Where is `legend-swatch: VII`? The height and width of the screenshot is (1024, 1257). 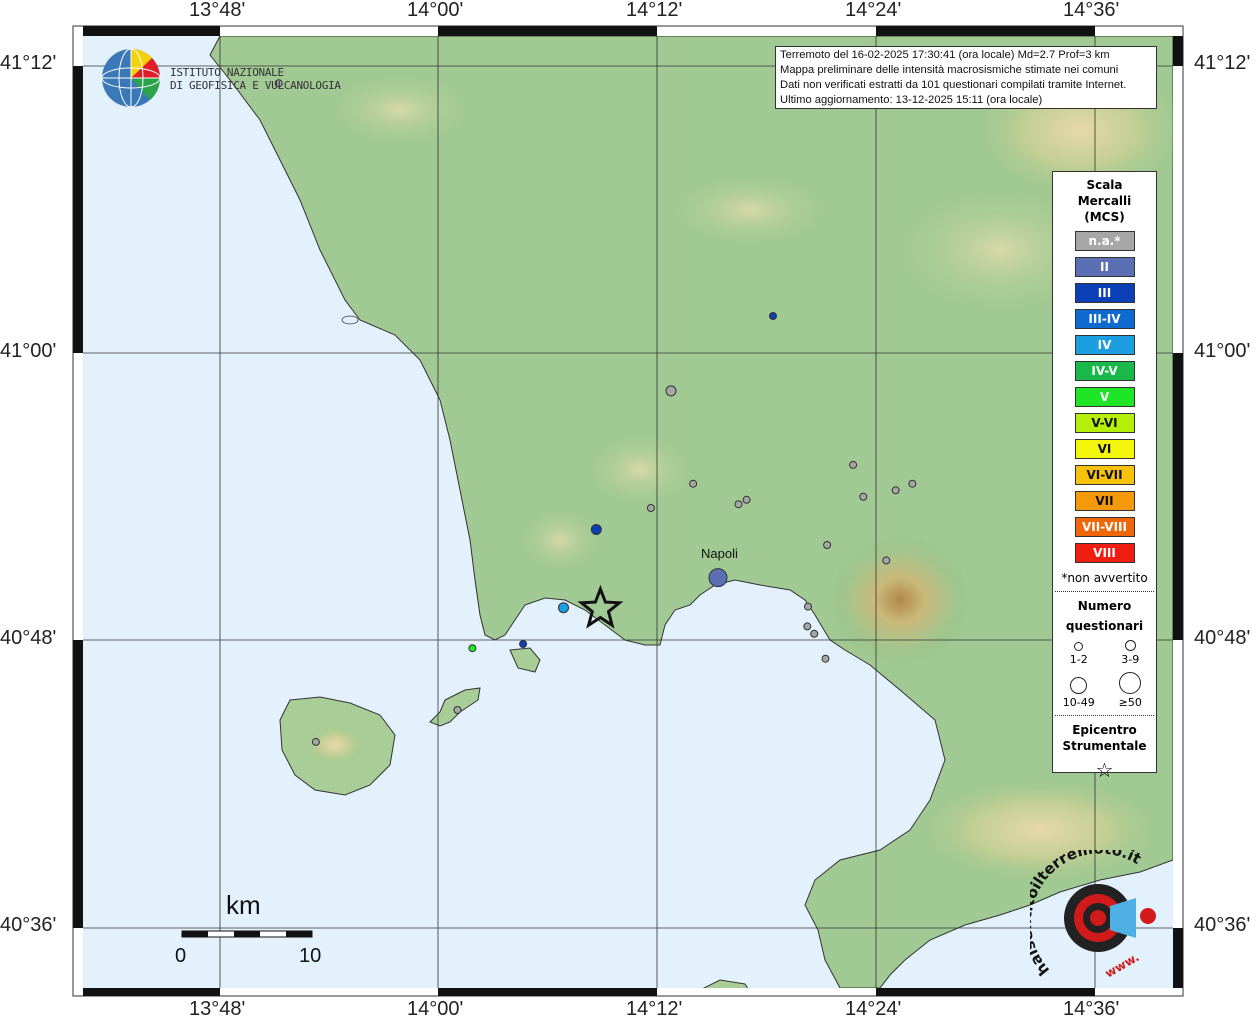
legend-swatch: VII is located at coordinates (1104, 501).